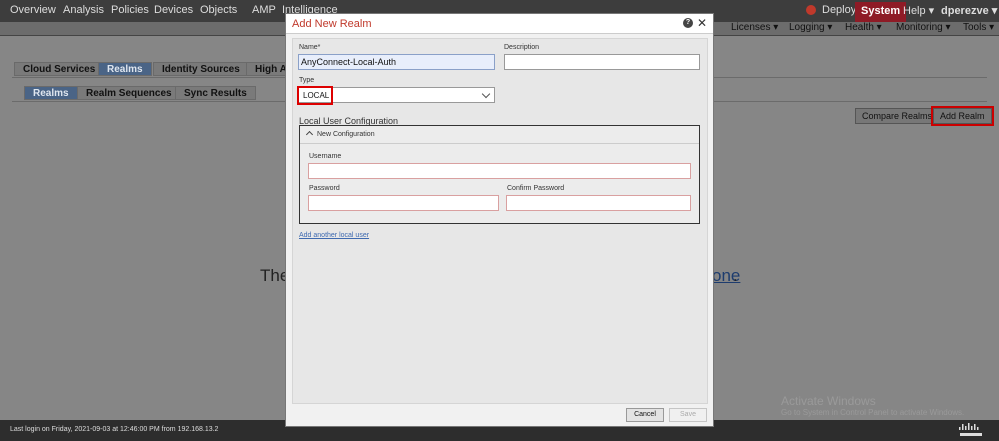 Image resolution: width=999 pixels, height=441 pixels. Describe the element at coordinates (754, 27) in the screenshot. I see `subnav-licenses: Licenses ▾` at that location.